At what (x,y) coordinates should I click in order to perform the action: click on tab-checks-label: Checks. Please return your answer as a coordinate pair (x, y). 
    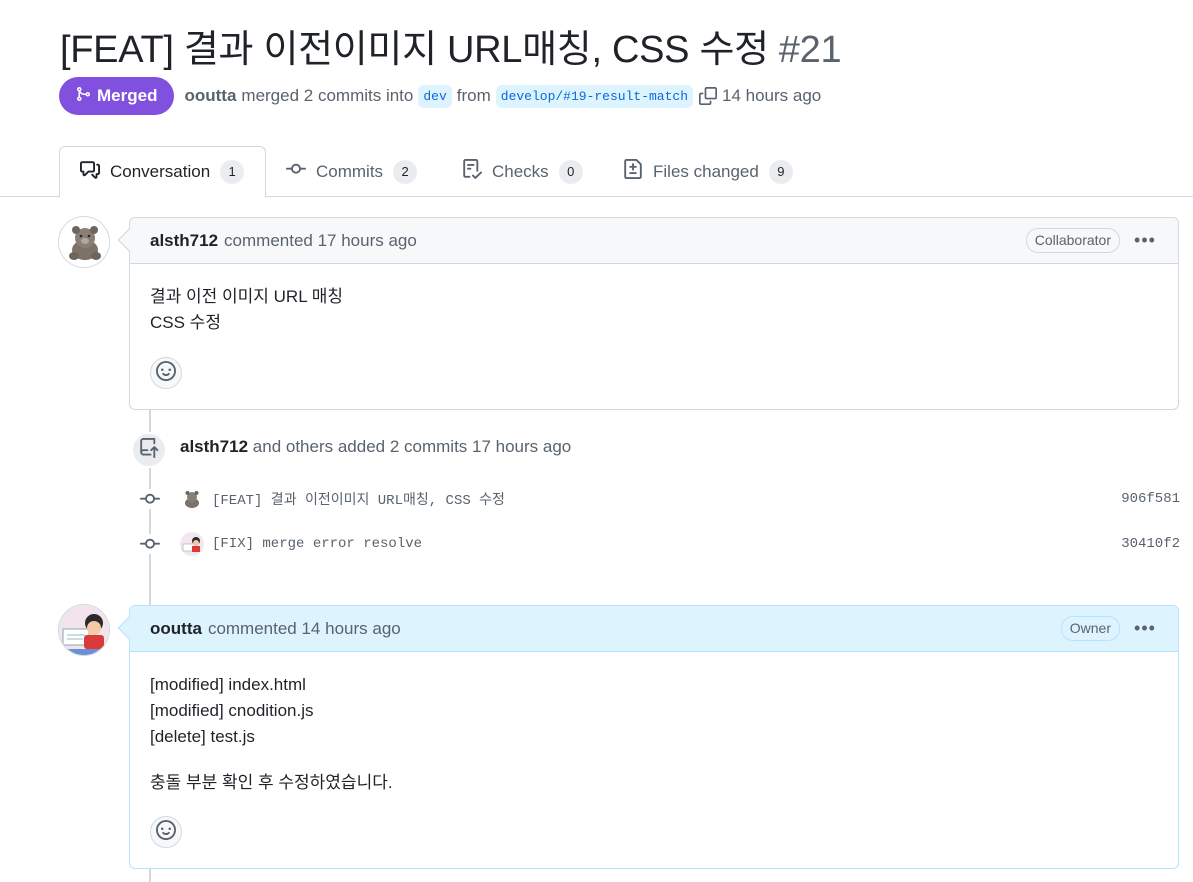
    Looking at the image, I should click on (520, 171).